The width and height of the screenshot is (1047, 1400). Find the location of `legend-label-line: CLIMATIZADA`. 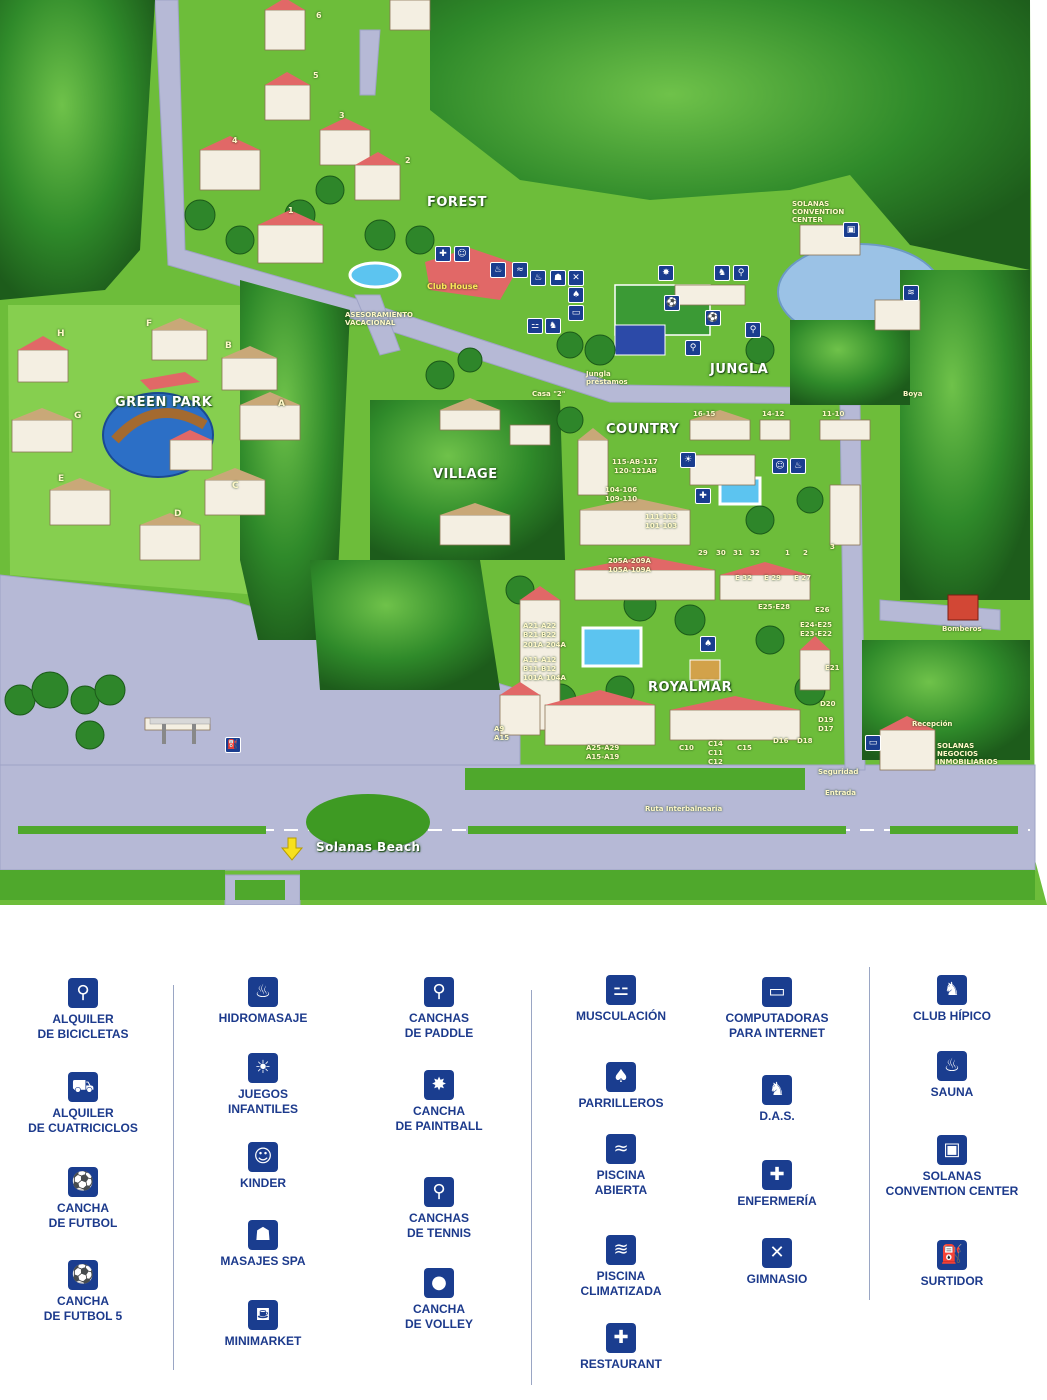

legend-label-line: CLIMATIZADA is located at coordinates (621, 1291).